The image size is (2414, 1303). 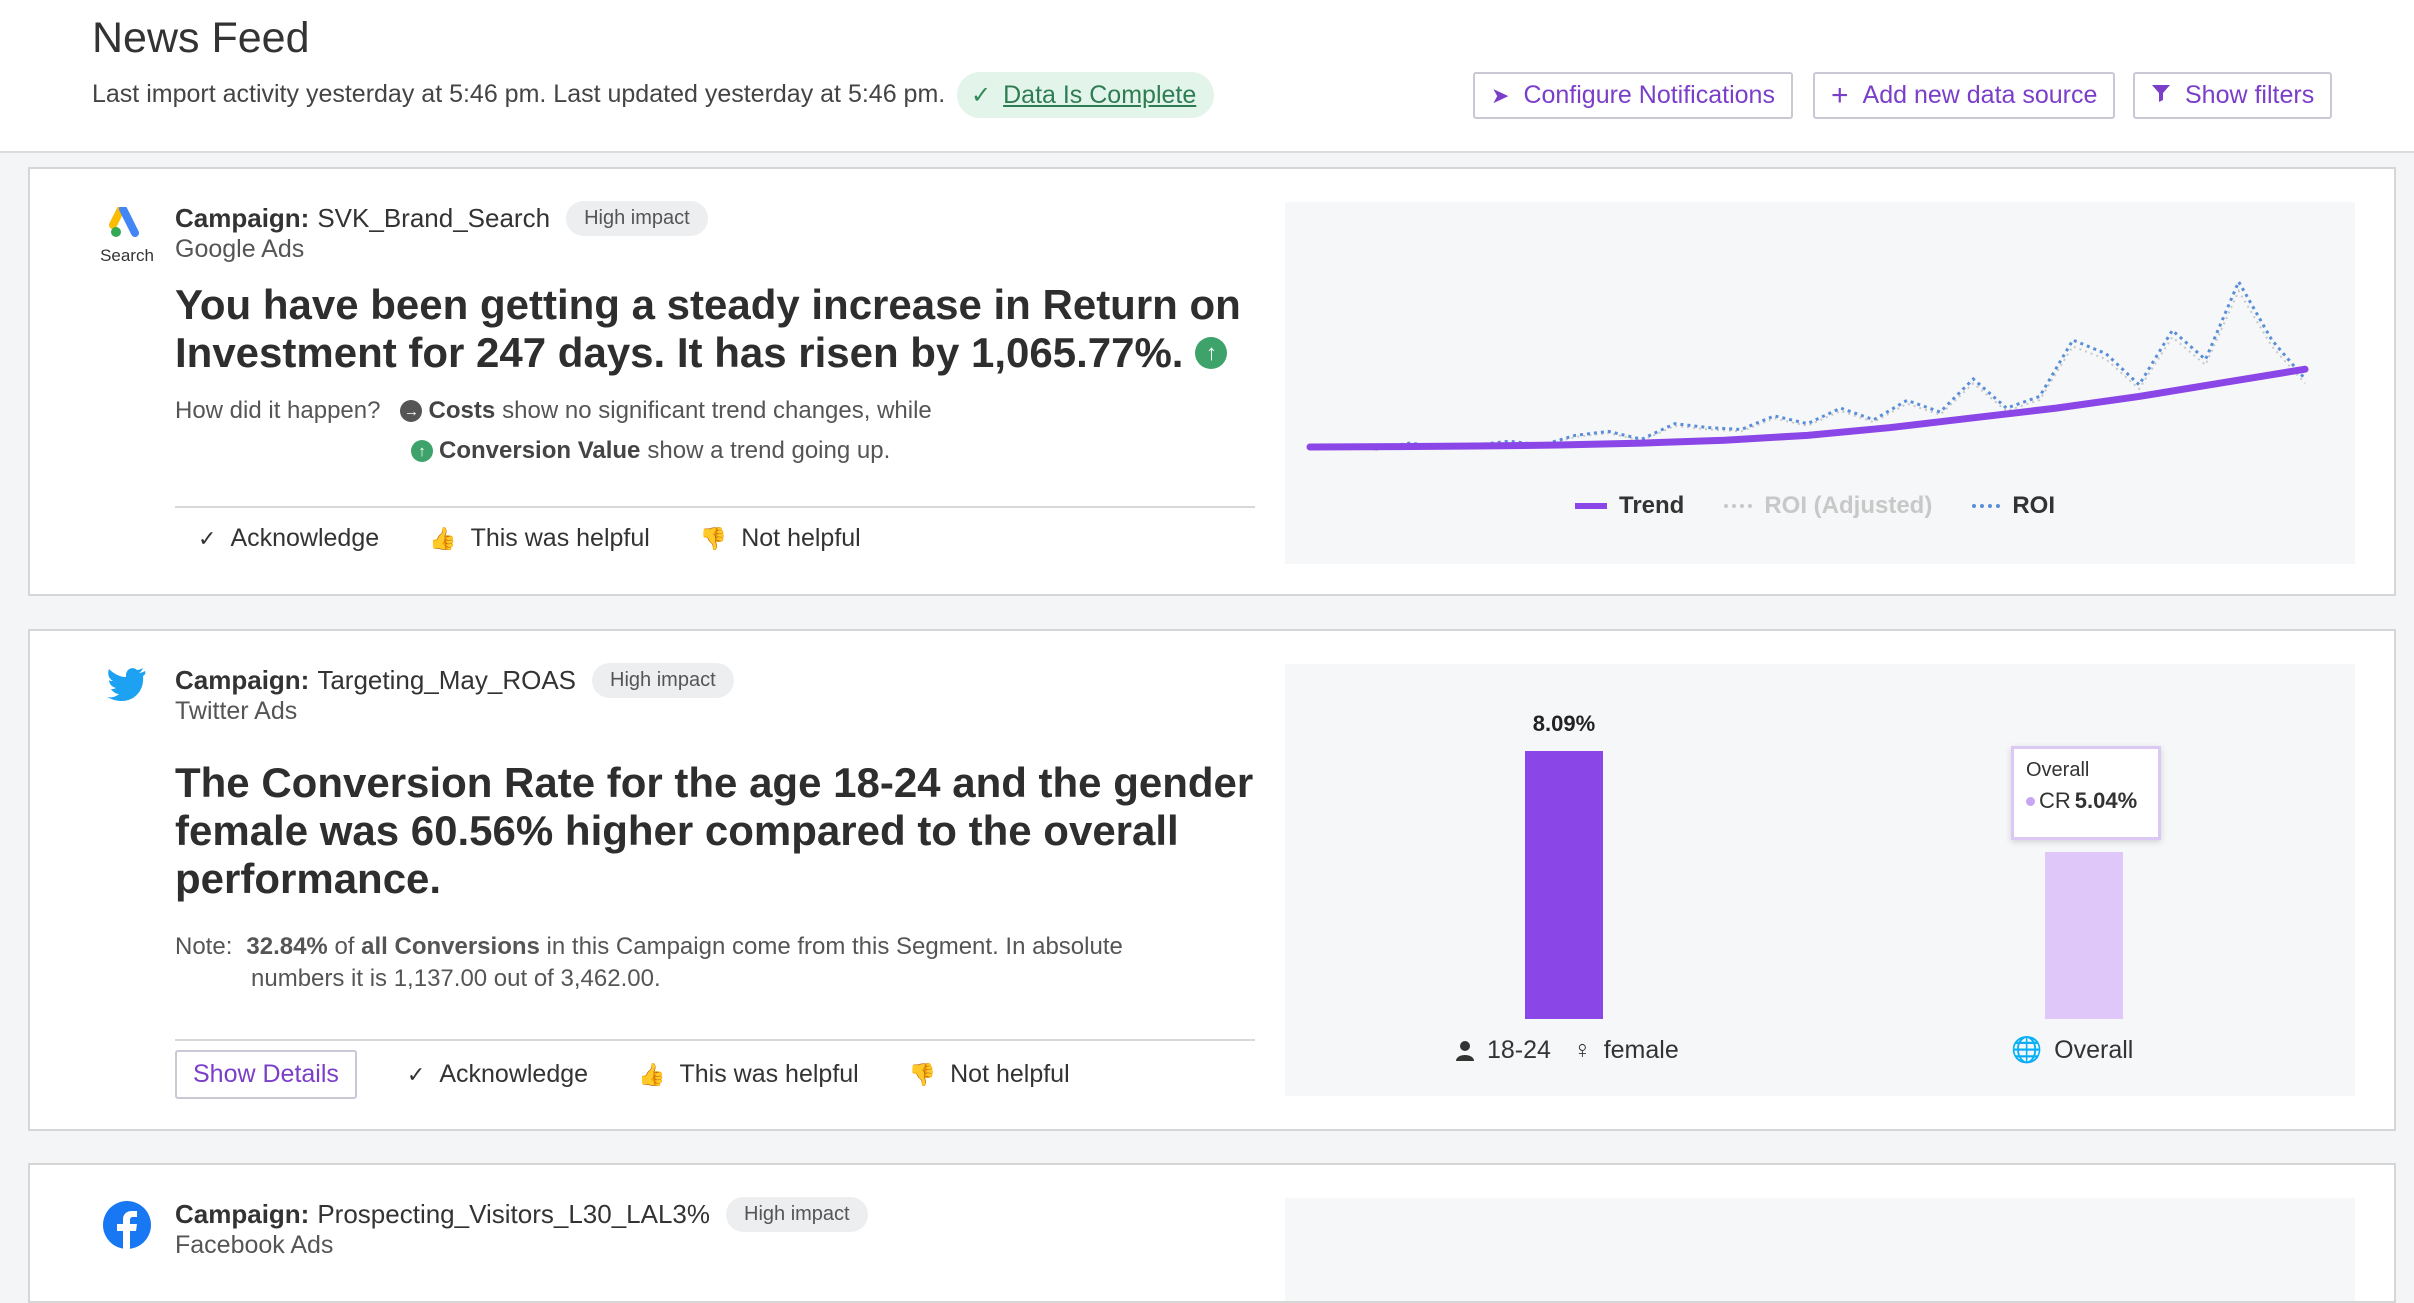 I want to click on twitter-bird-icon, so click(x=126, y=685).